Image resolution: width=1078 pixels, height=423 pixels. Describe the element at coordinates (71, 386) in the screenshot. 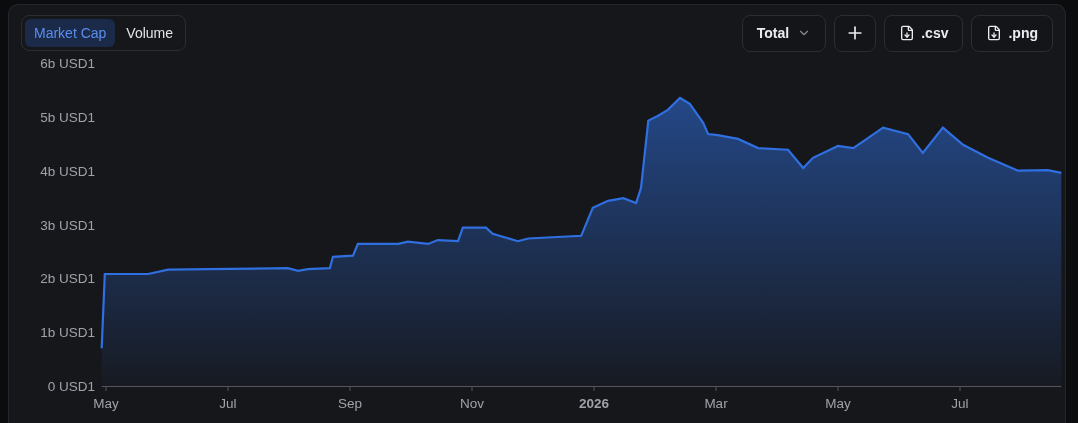

I see `y-axis-label: 0 USD1` at that location.